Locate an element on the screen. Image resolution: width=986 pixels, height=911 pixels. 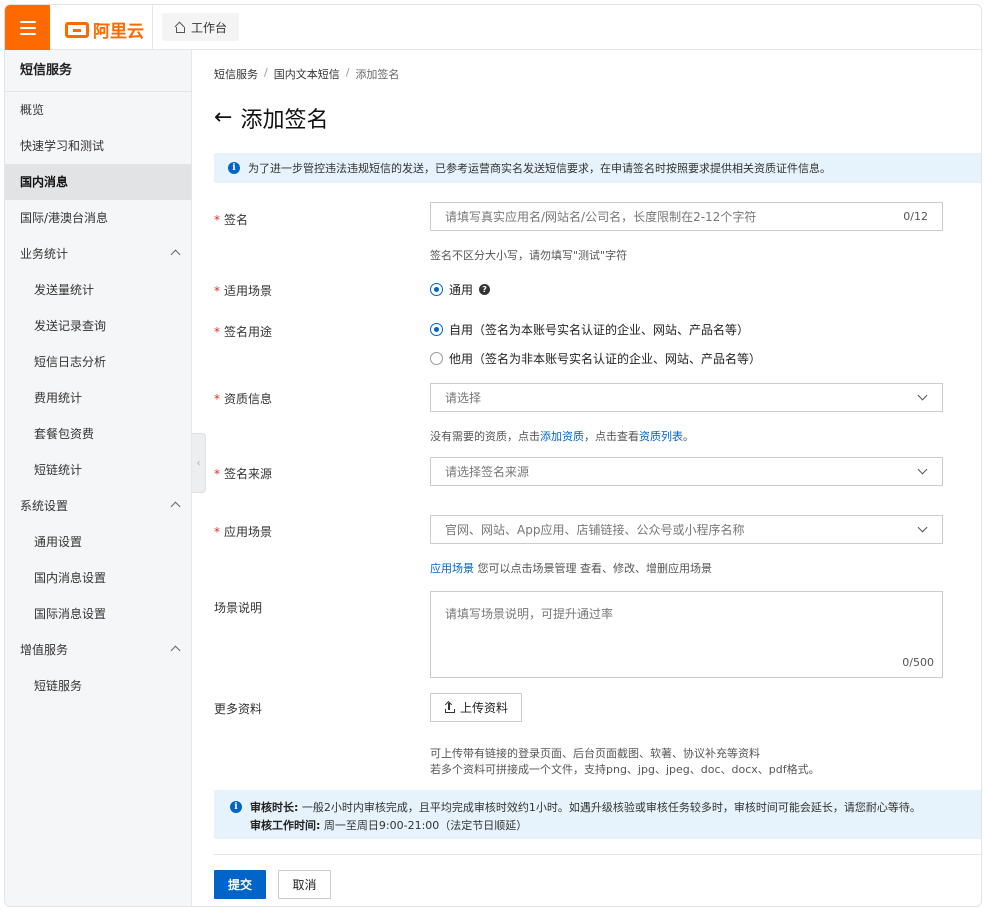
source-label: * 签名来源 is located at coordinates (243, 473).